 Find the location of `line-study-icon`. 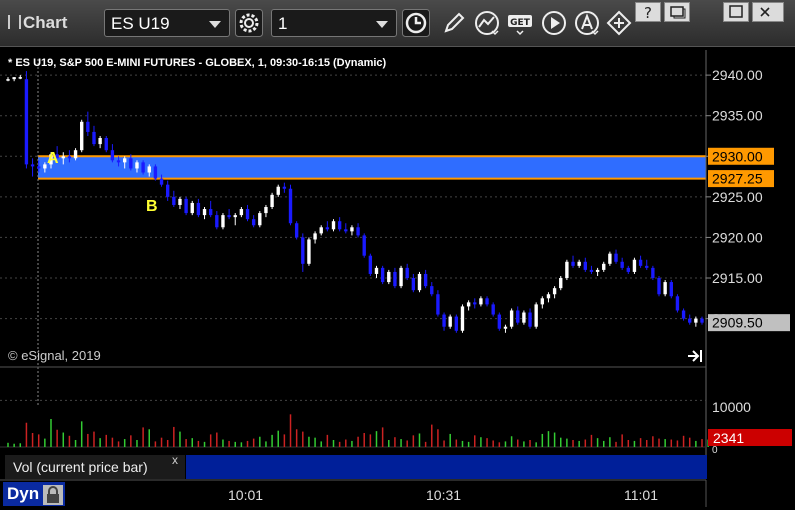

line-study-icon is located at coordinates (487, 23).